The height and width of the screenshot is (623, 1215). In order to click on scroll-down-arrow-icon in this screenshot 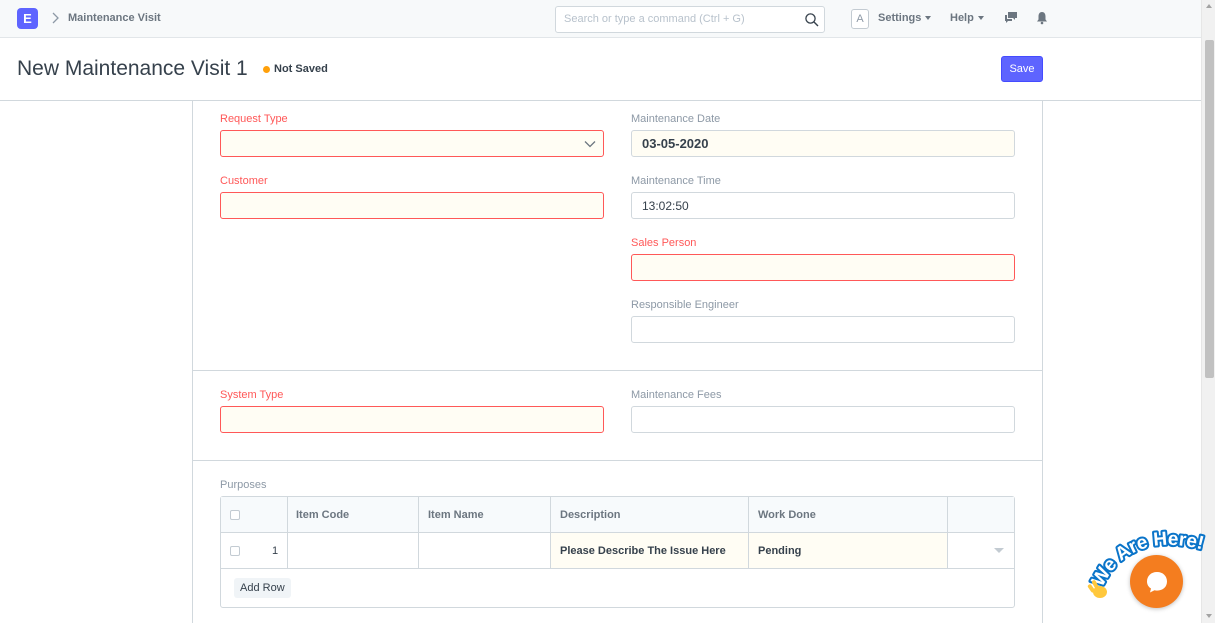, I will do `click(1209, 616)`.